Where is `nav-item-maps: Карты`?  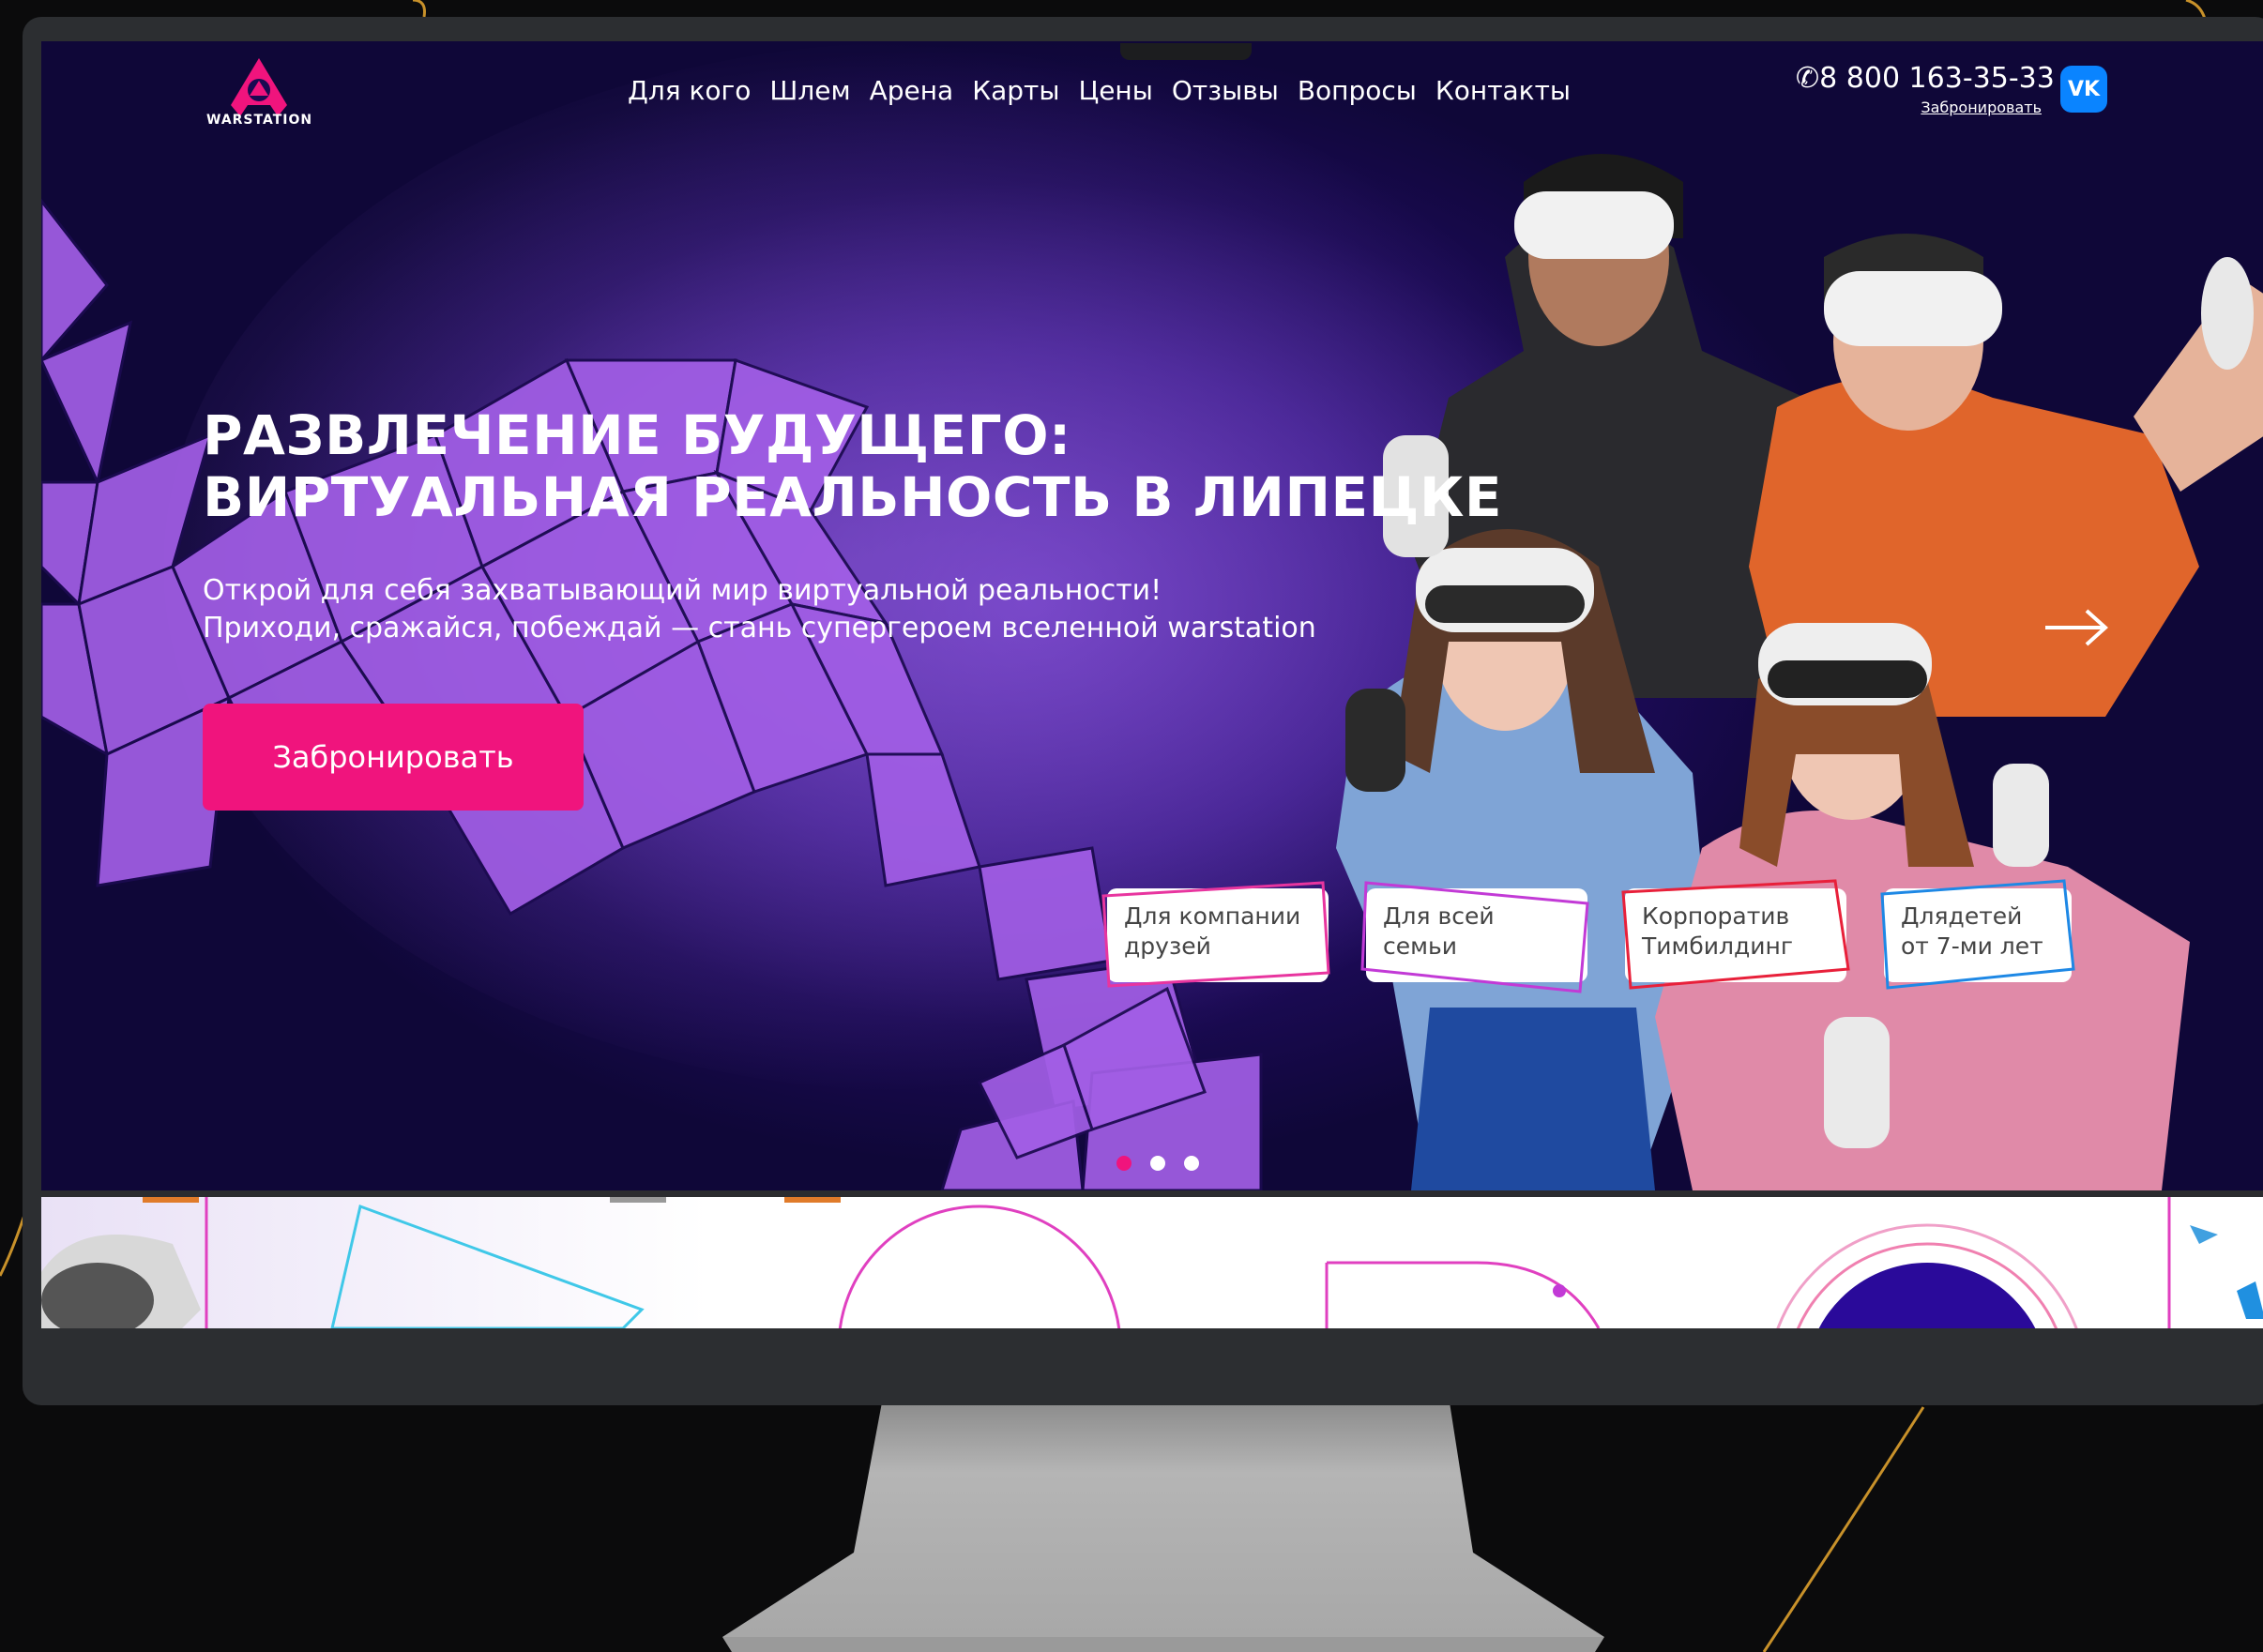 nav-item-maps: Карты is located at coordinates (1015, 90).